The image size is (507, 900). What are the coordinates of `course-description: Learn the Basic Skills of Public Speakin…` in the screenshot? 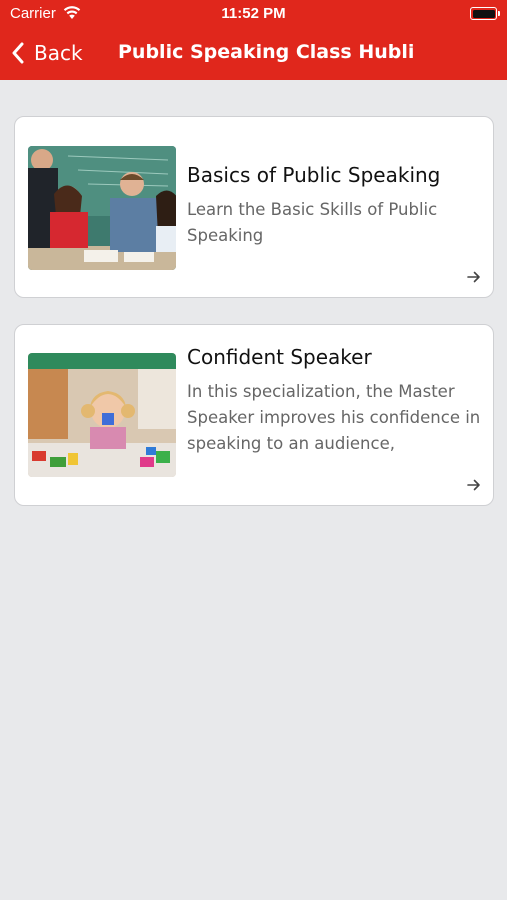 It's located at (312, 222).